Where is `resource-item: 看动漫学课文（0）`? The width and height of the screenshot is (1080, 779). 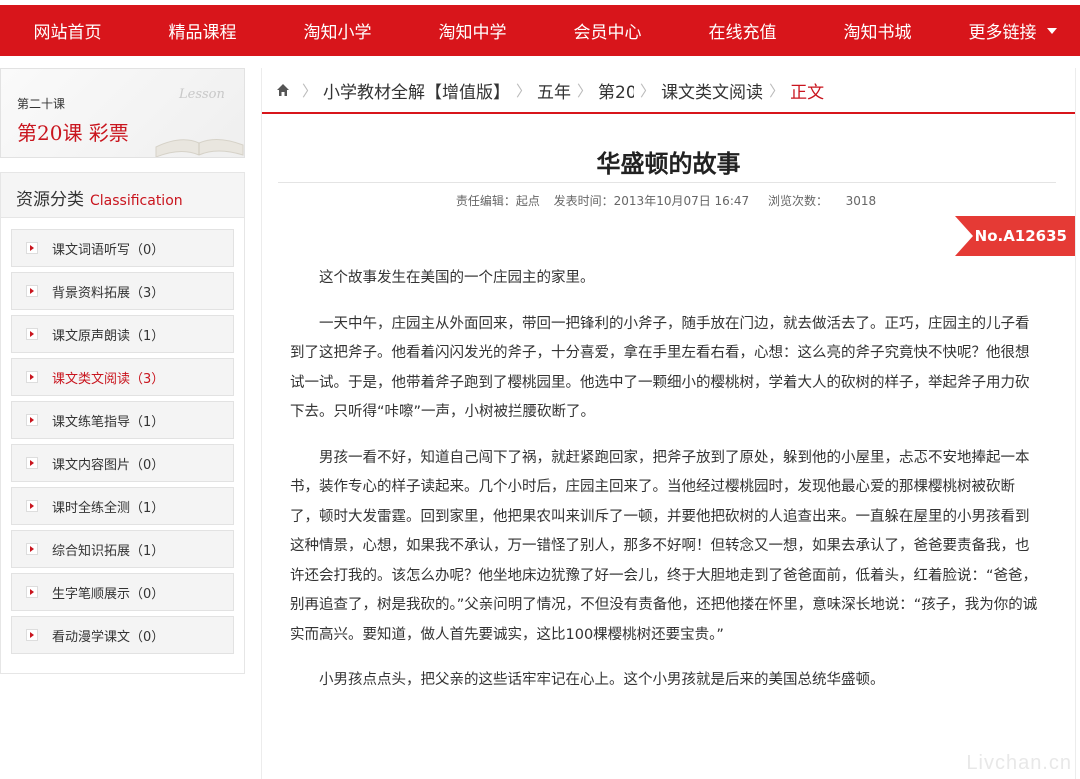
resource-item: 看动漫学课文（0） is located at coordinates (122, 635).